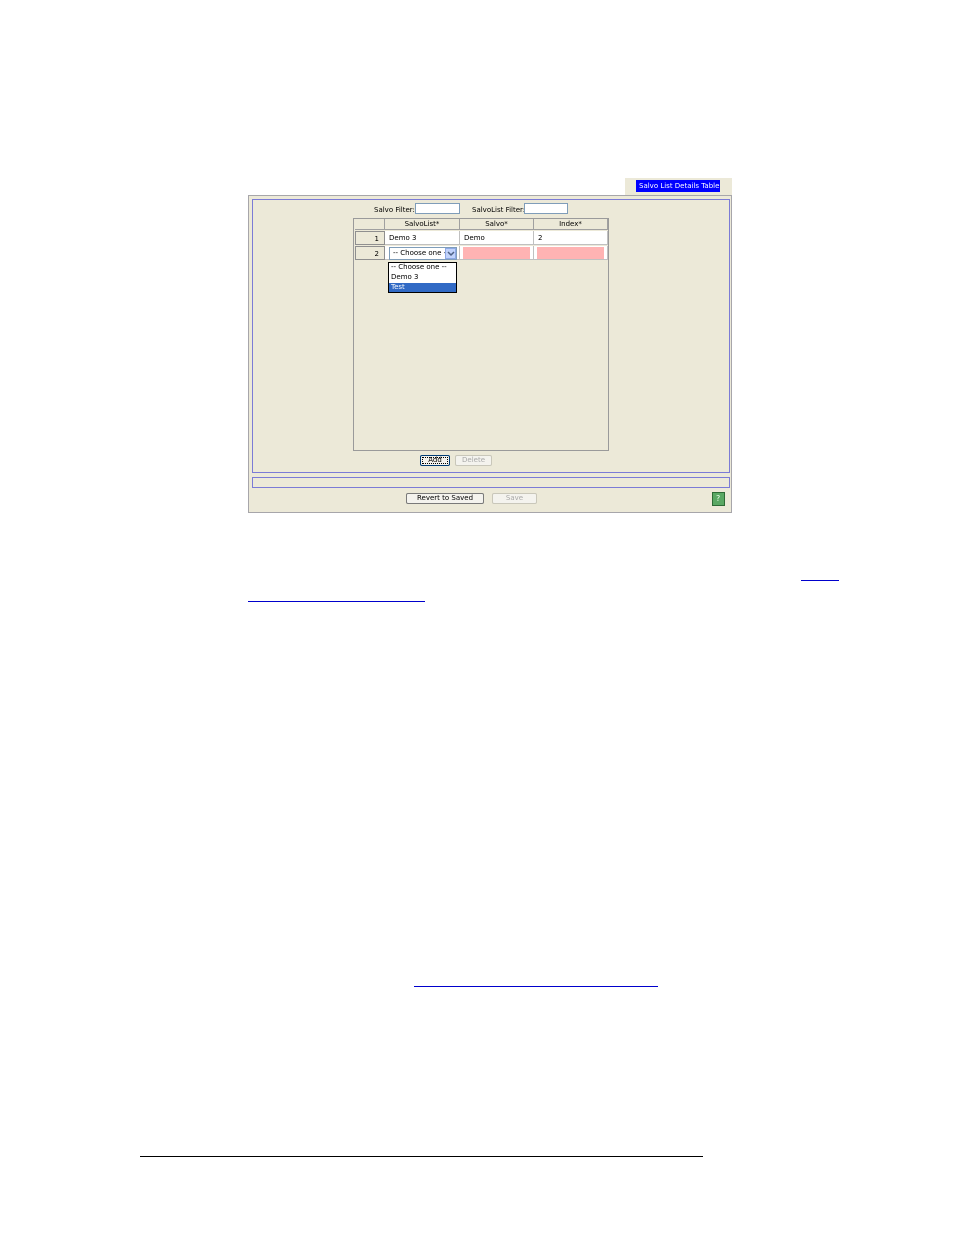 This screenshot has width=954, height=1235. Describe the element at coordinates (571, 224) in the screenshot. I see `column-header-index: Index*` at that location.